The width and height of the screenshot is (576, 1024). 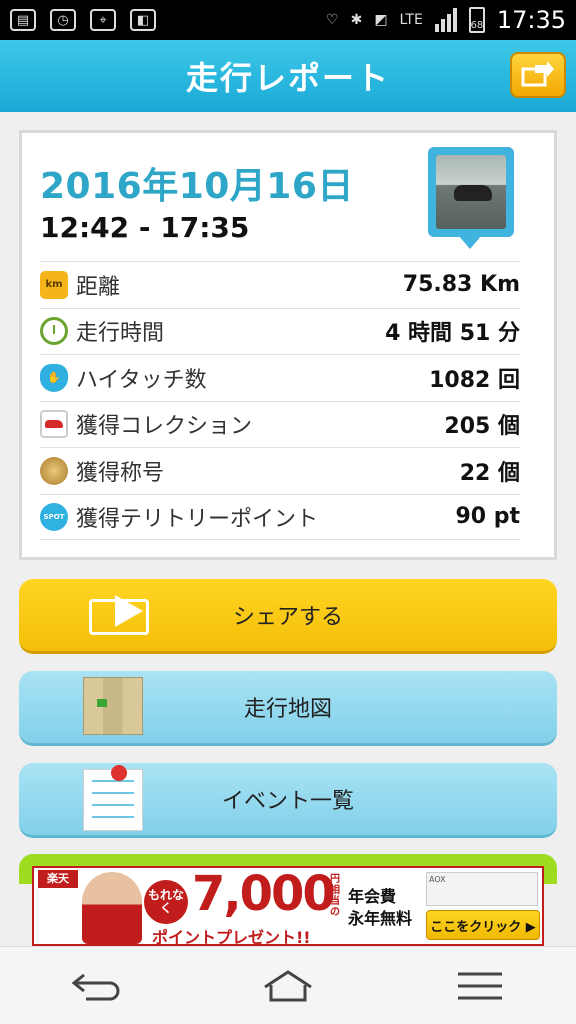 I want to click on share-button-label: シェアする, so click(x=287, y=617).